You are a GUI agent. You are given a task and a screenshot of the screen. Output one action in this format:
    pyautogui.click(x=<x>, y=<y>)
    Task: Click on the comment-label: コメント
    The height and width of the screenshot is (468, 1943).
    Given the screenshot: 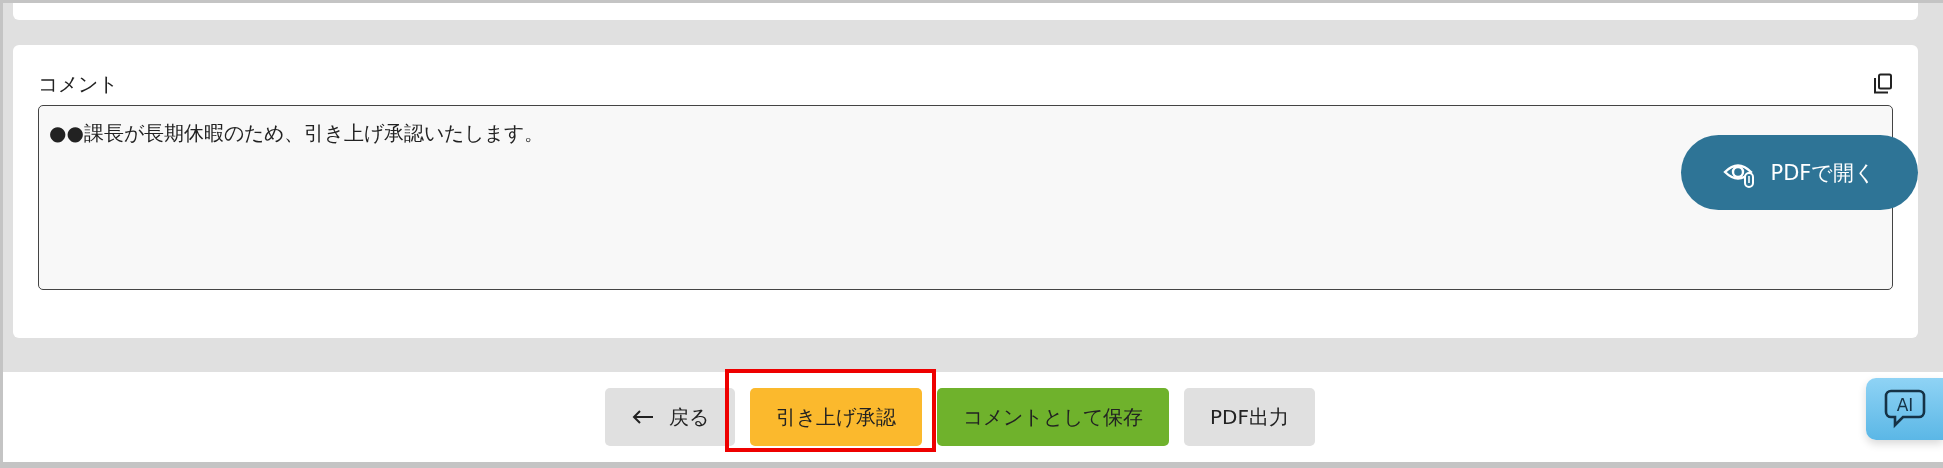 What is the action you would take?
    pyautogui.click(x=78, y=84)
    